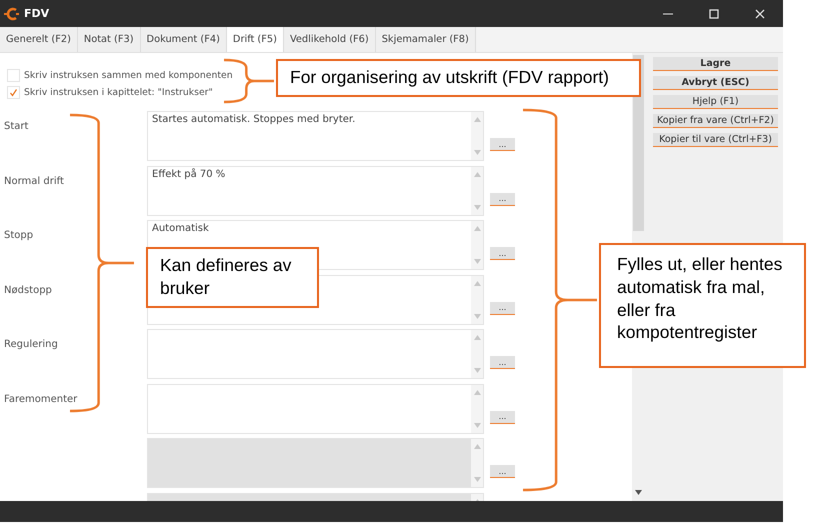 The height and width of the screenshot is (524, 813). Describe the element at coordinates (189, 174) in the screenshot. I see `field-value: Effekt på 70 %` at that location.